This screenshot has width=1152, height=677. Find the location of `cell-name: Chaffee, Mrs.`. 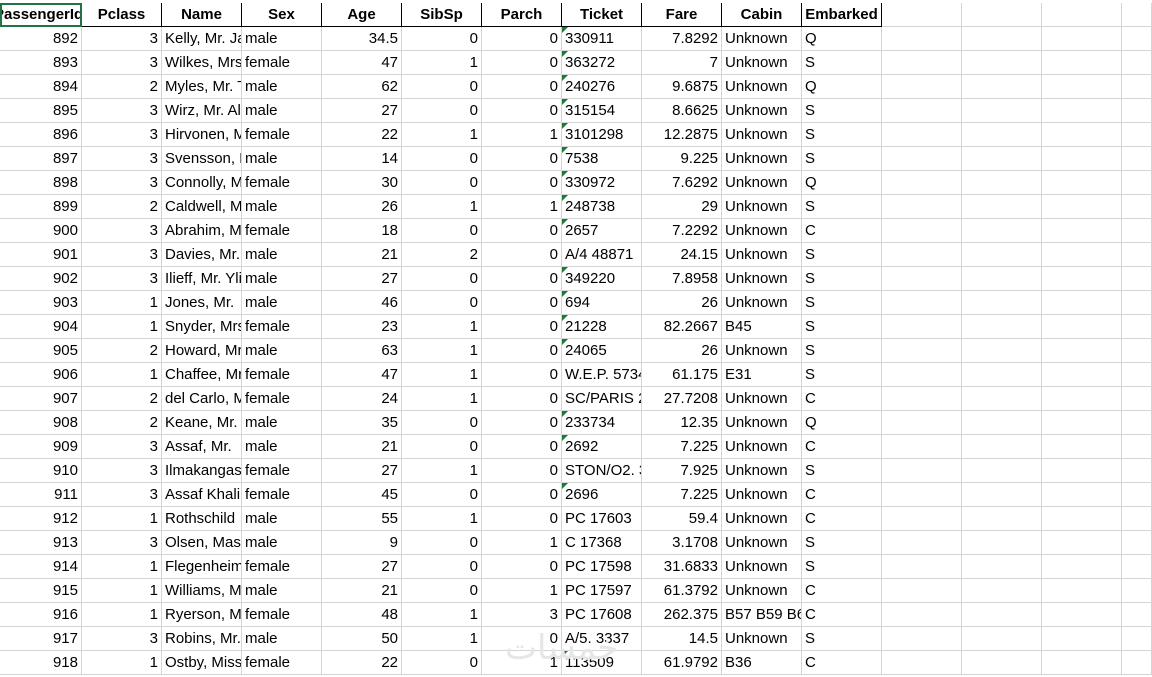

cell-name: Chaffee, Mrs. is located at coordinates (202, 375).